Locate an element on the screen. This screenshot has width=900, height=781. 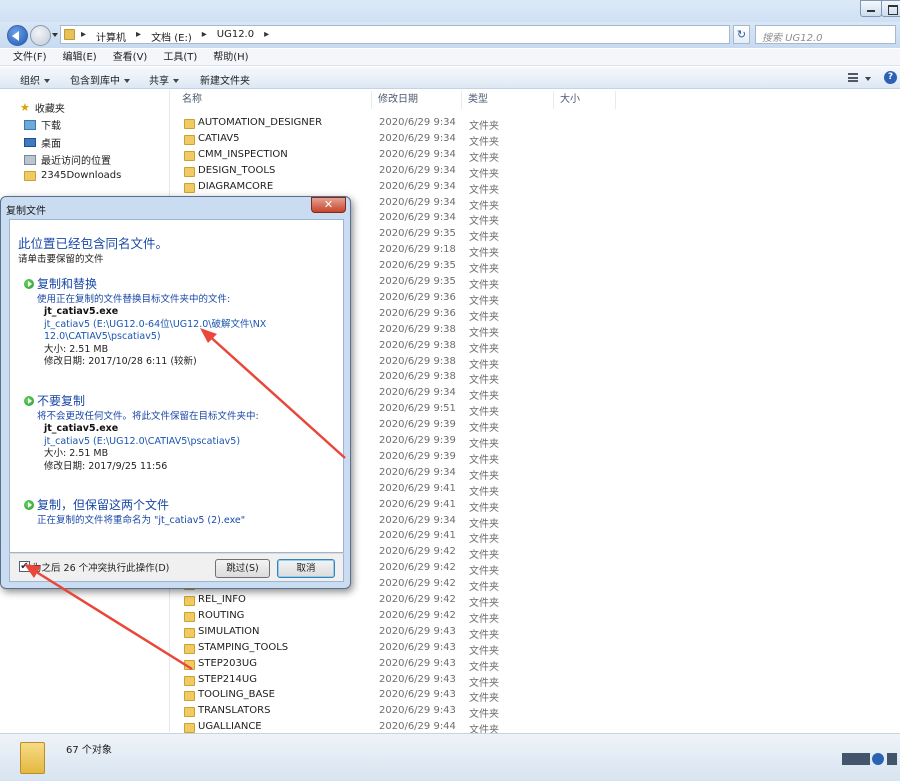
file-name: UGALLIANCE is located at coordinates (230, 727).